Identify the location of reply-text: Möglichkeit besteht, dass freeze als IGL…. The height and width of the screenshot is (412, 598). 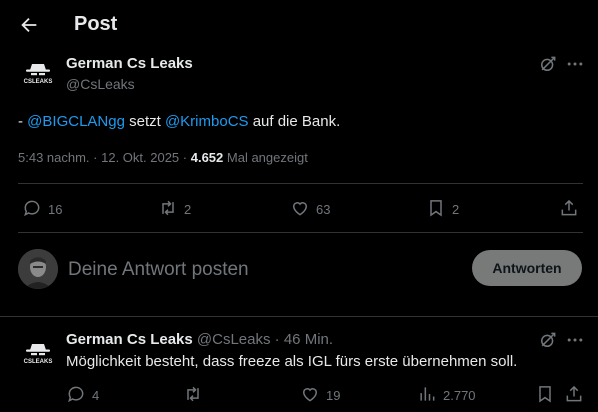
(292, 361).